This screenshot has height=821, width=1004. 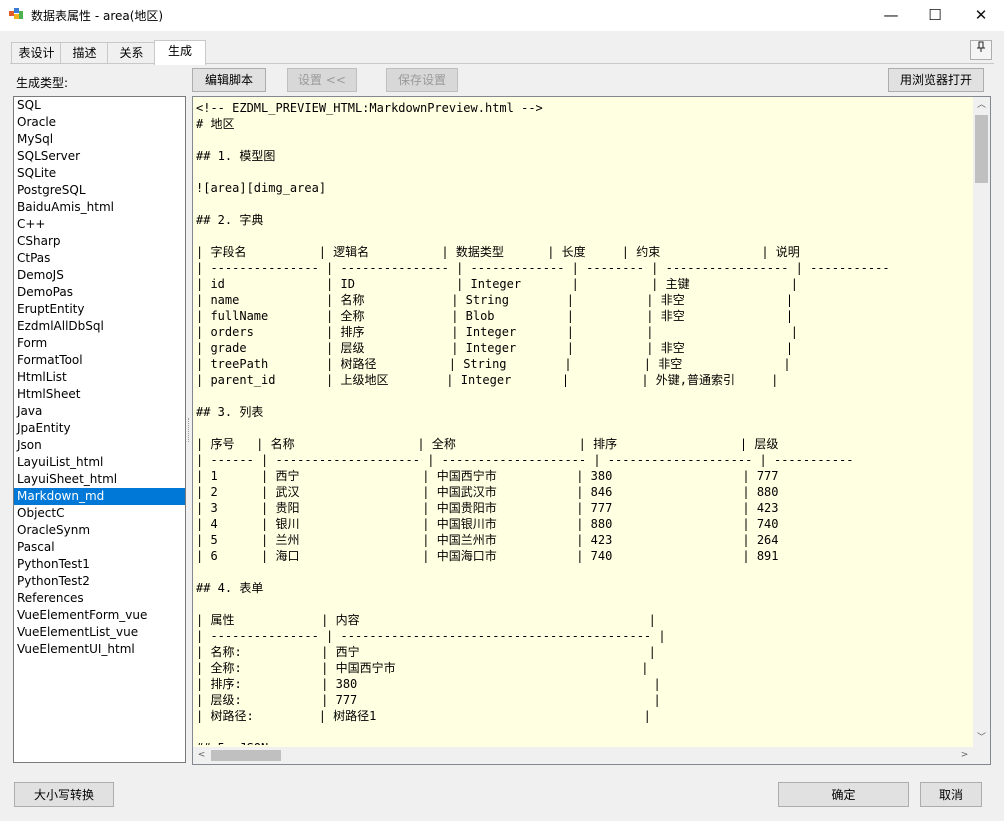 I want to click on preview-line: ## 5. JSON, so click(x=583, y=742).